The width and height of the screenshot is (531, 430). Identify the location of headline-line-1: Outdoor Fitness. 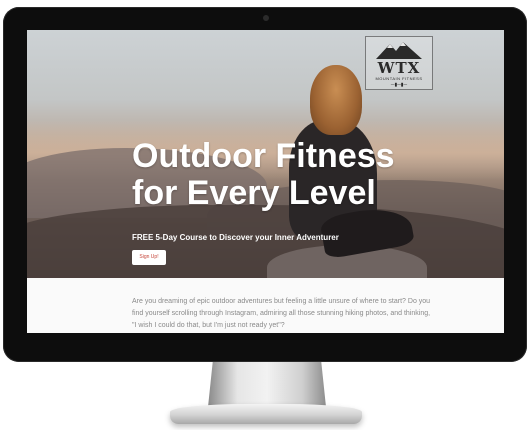
(263, 156).